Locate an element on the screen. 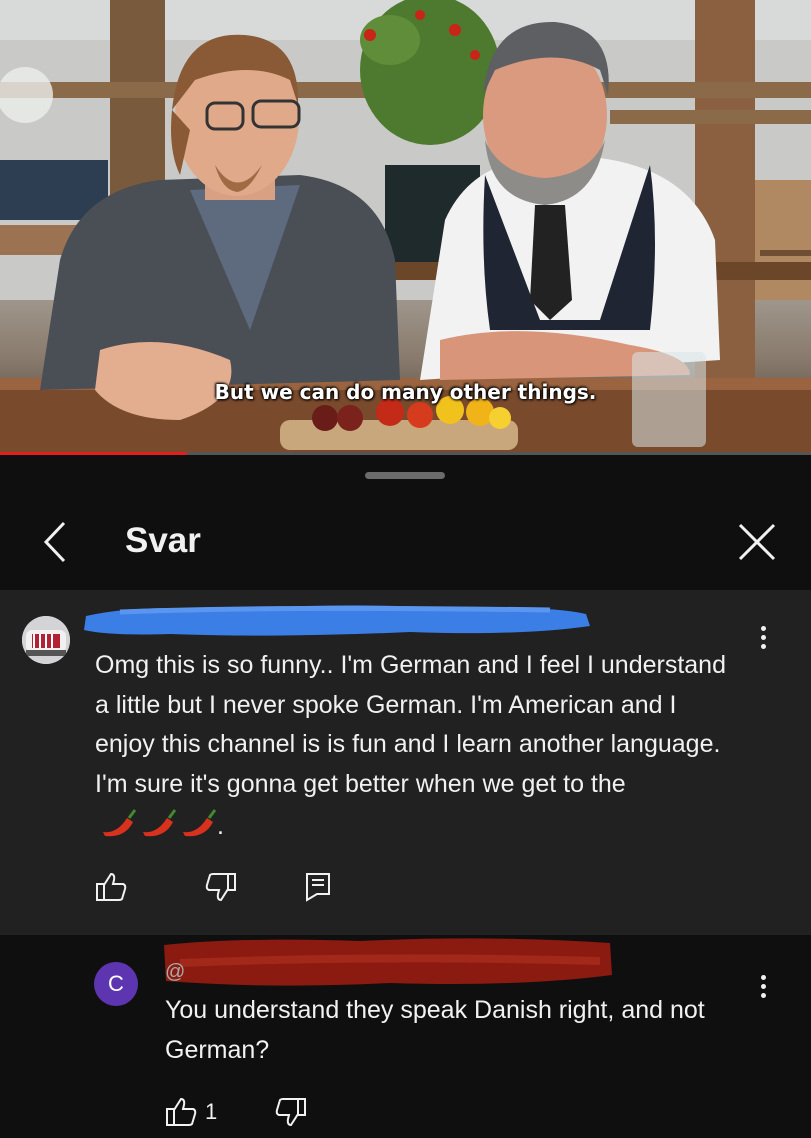 The height and width of the screenshot is (1138, 811). redacted-reply-username is located at coordinates (388, 962).